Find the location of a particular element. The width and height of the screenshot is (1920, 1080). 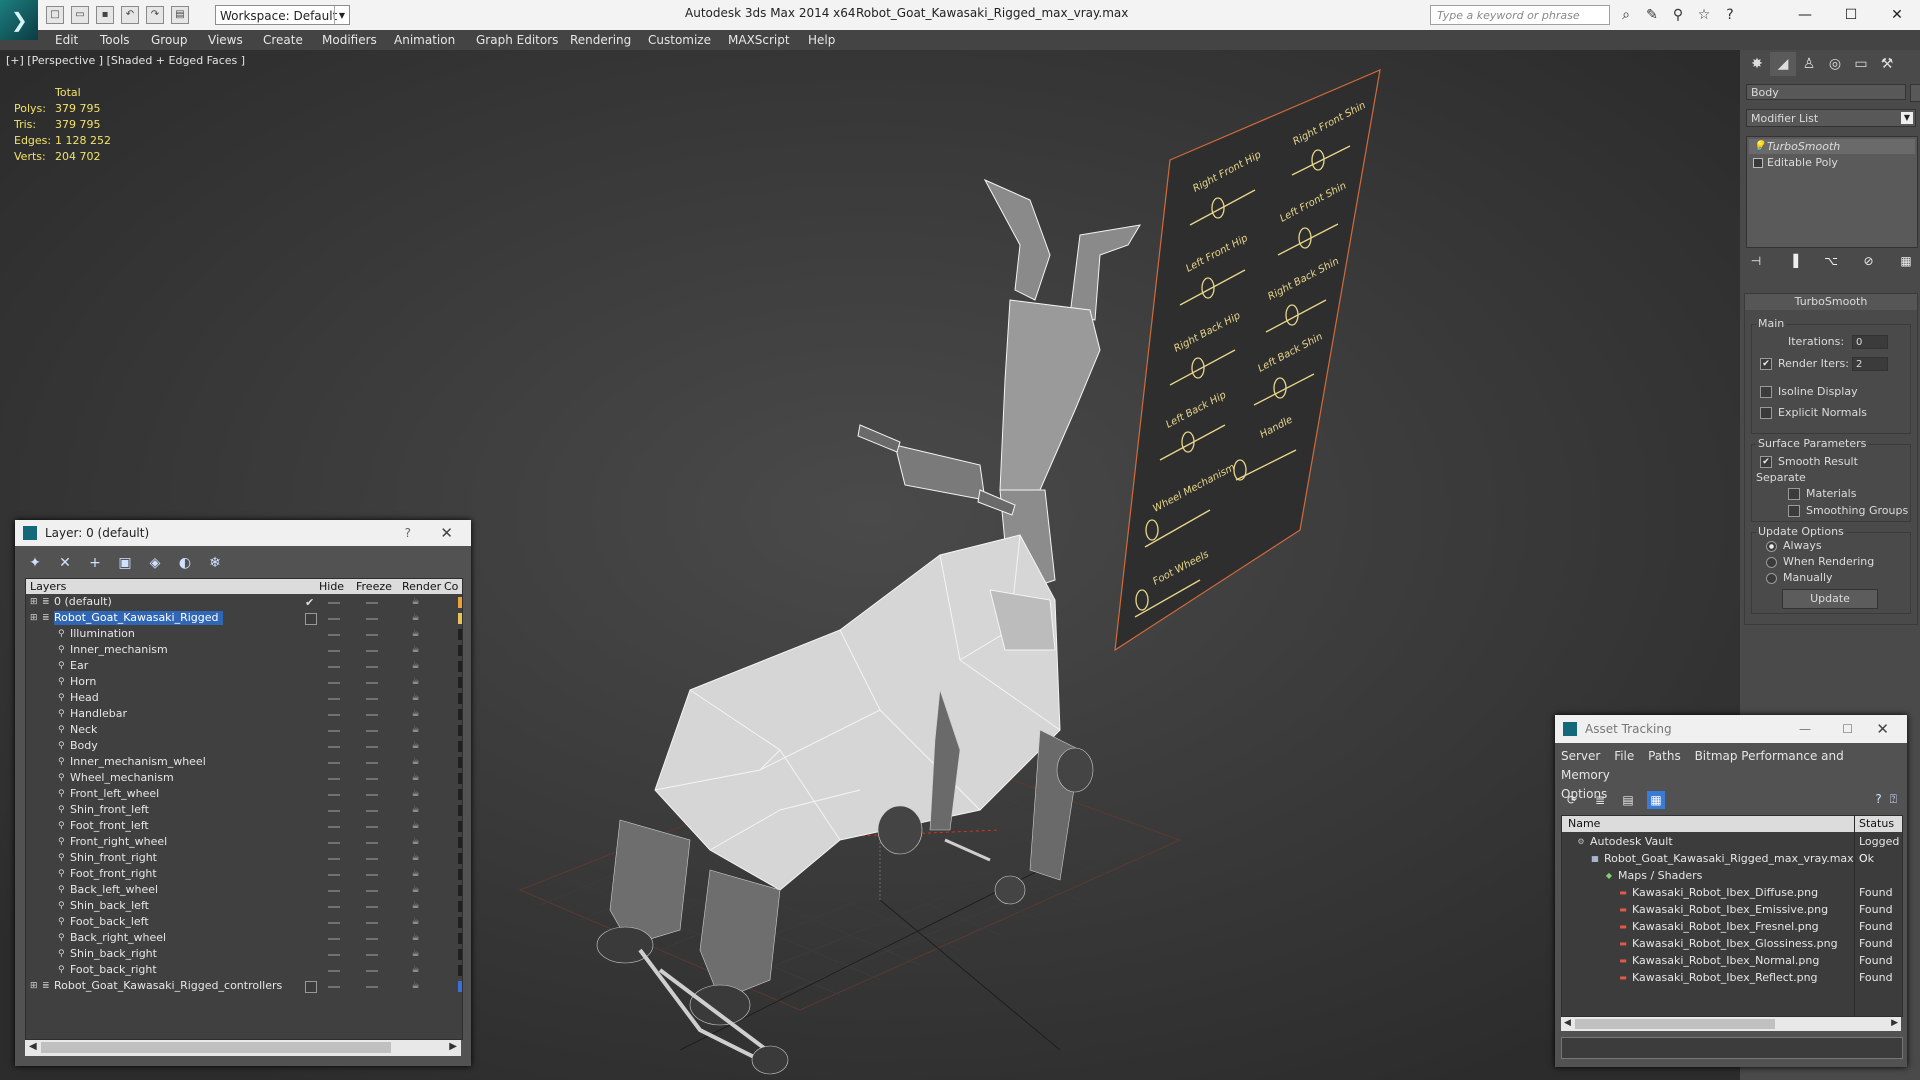

col-freeze: Freeze is located at coordinates (374, 586).